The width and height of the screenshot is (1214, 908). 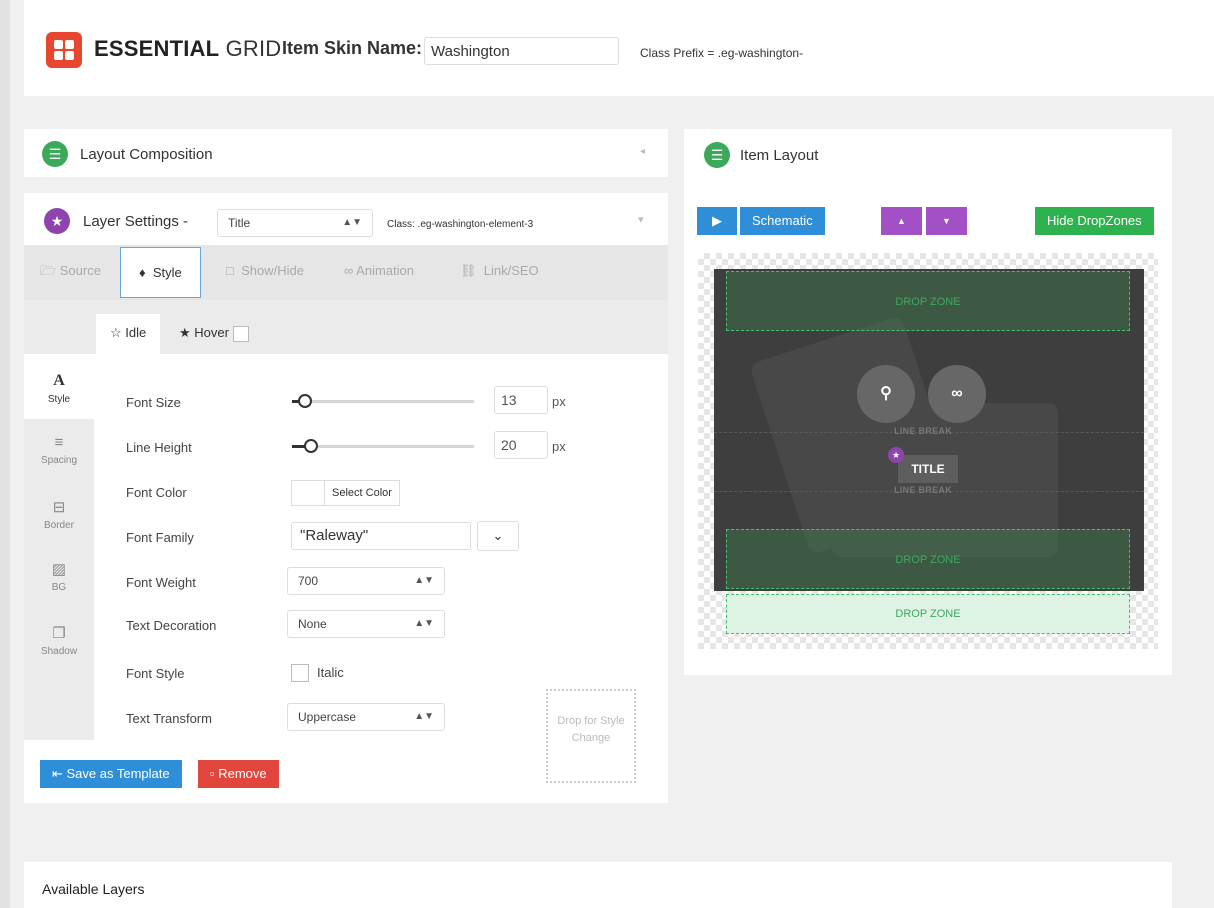 I want to click on tab-style: ♦ Style, so click(x=160, y=272).